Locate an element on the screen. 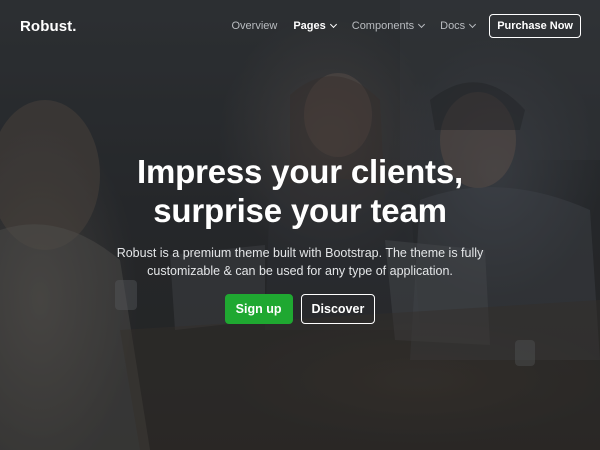  nav-link-components: Components is located at coordinates (388, 26).